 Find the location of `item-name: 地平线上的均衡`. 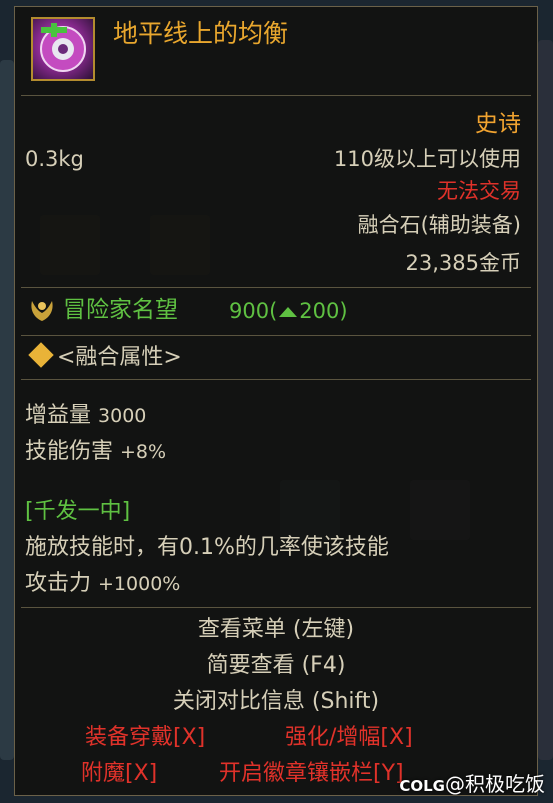

item-name: 地平线上的均衡 is located at coordinates (201, 33).